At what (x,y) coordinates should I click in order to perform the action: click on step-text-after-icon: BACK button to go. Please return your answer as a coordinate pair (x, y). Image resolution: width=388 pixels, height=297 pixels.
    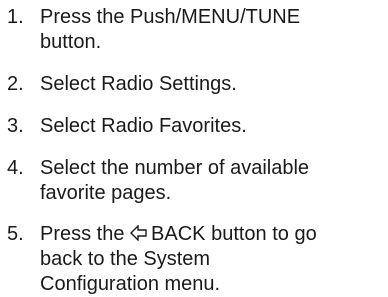
    Looking at the image, I should click on (234, 234).